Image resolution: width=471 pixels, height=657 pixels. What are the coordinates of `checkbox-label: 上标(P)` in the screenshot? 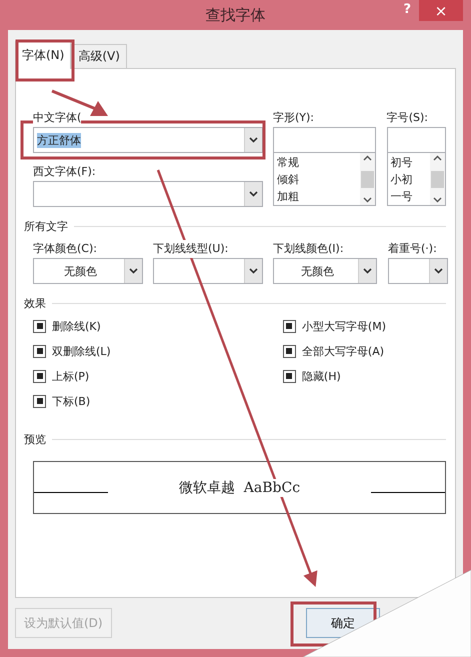 It's located at (71, 376).